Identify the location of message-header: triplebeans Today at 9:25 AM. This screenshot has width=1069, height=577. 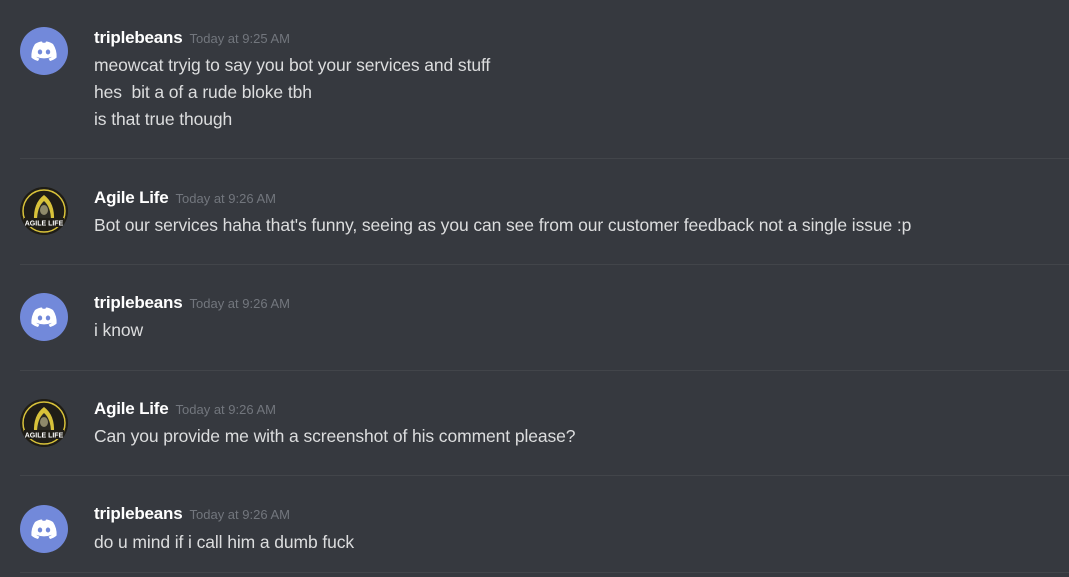
(192, 38).